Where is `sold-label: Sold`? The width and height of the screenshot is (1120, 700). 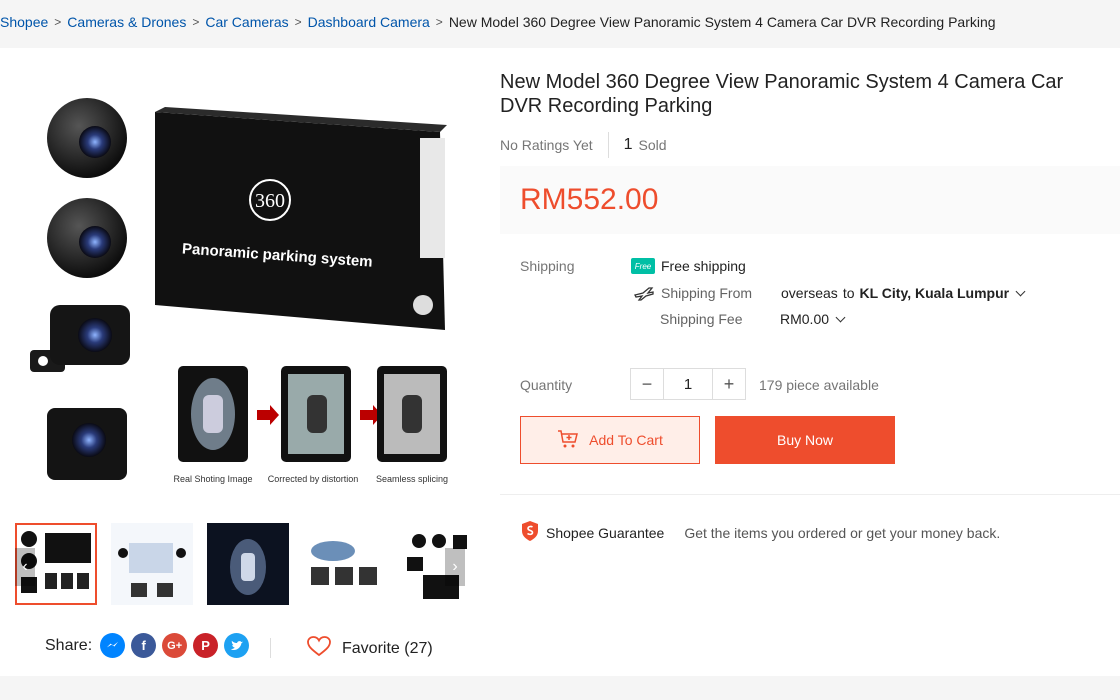
sold-label: Sold is located at coordinates (652, 145).